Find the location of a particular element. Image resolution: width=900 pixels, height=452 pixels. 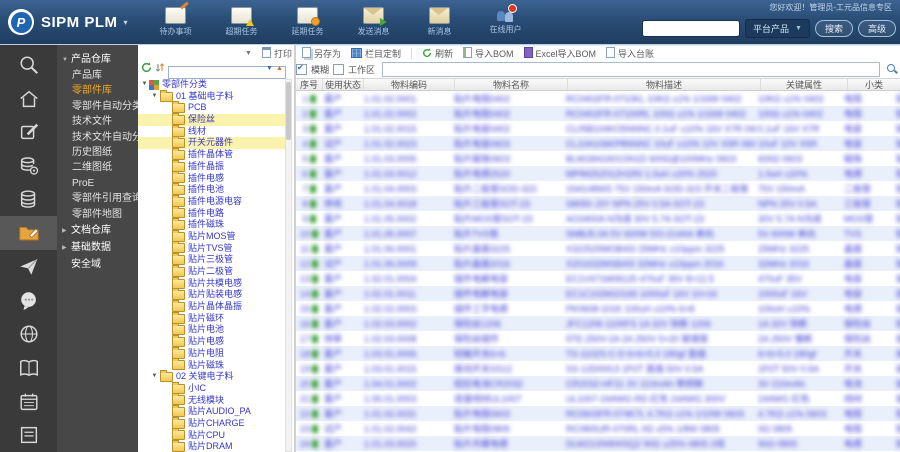

rail-home-button is located at coordinates (28, 99).